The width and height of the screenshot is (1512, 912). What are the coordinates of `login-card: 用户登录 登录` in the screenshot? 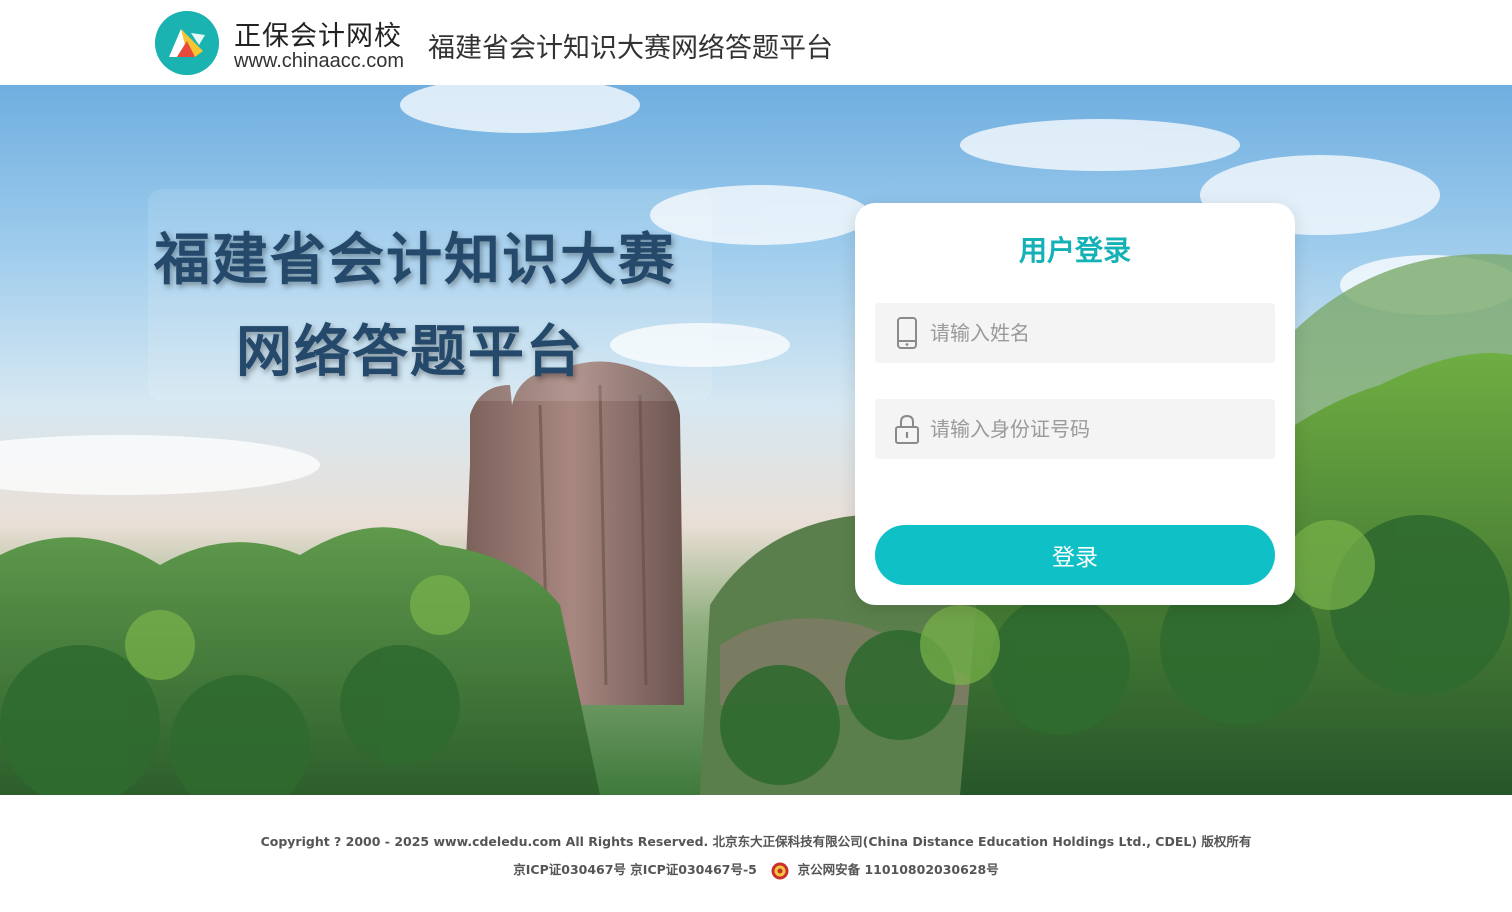 It's located at (1075, 404).